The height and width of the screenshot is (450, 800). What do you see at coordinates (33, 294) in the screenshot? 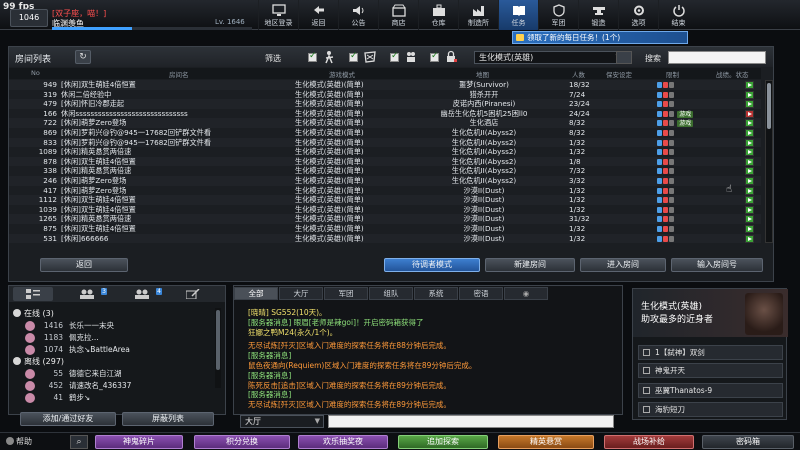
I see `tab-contacts` at bounding box center [33, 294].